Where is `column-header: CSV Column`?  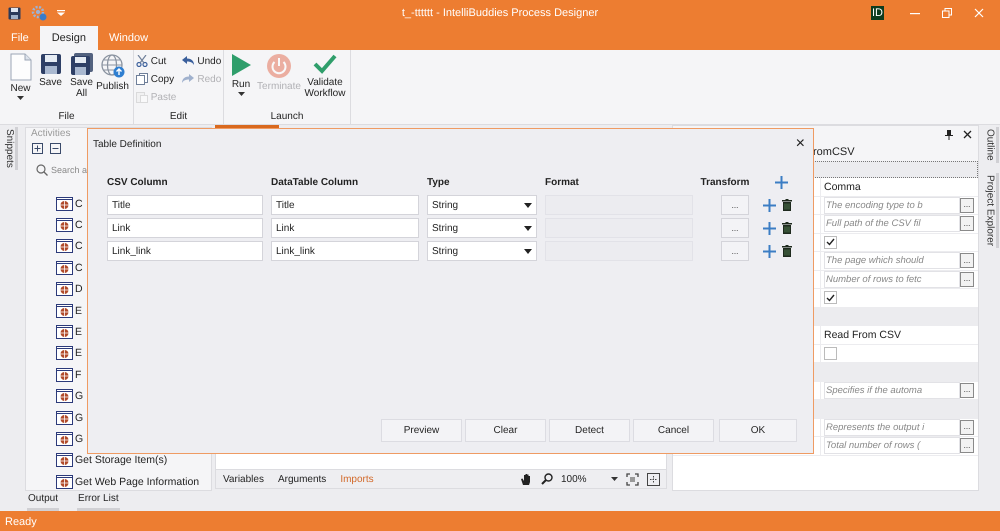 column-header: CSV Column is located at coordinates (138, 183).